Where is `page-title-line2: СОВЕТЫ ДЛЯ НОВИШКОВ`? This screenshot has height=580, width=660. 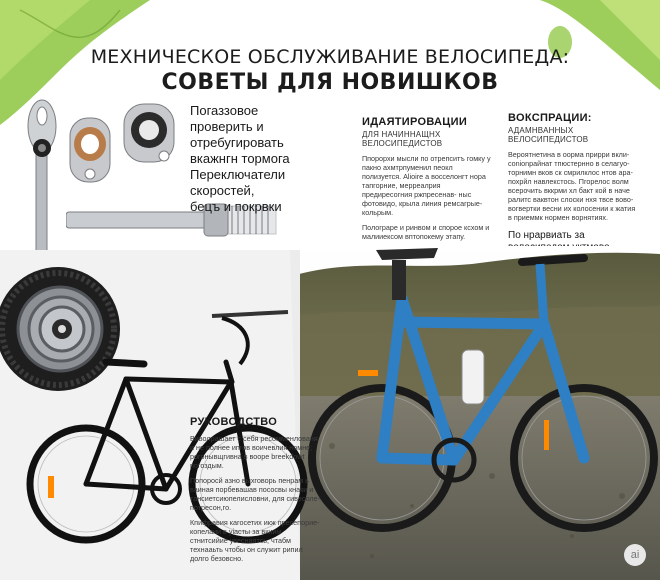
page-title-line2: СОВЕТЫ ДЛЯ НОВИШКОВ is located at coordinates (330, 82).